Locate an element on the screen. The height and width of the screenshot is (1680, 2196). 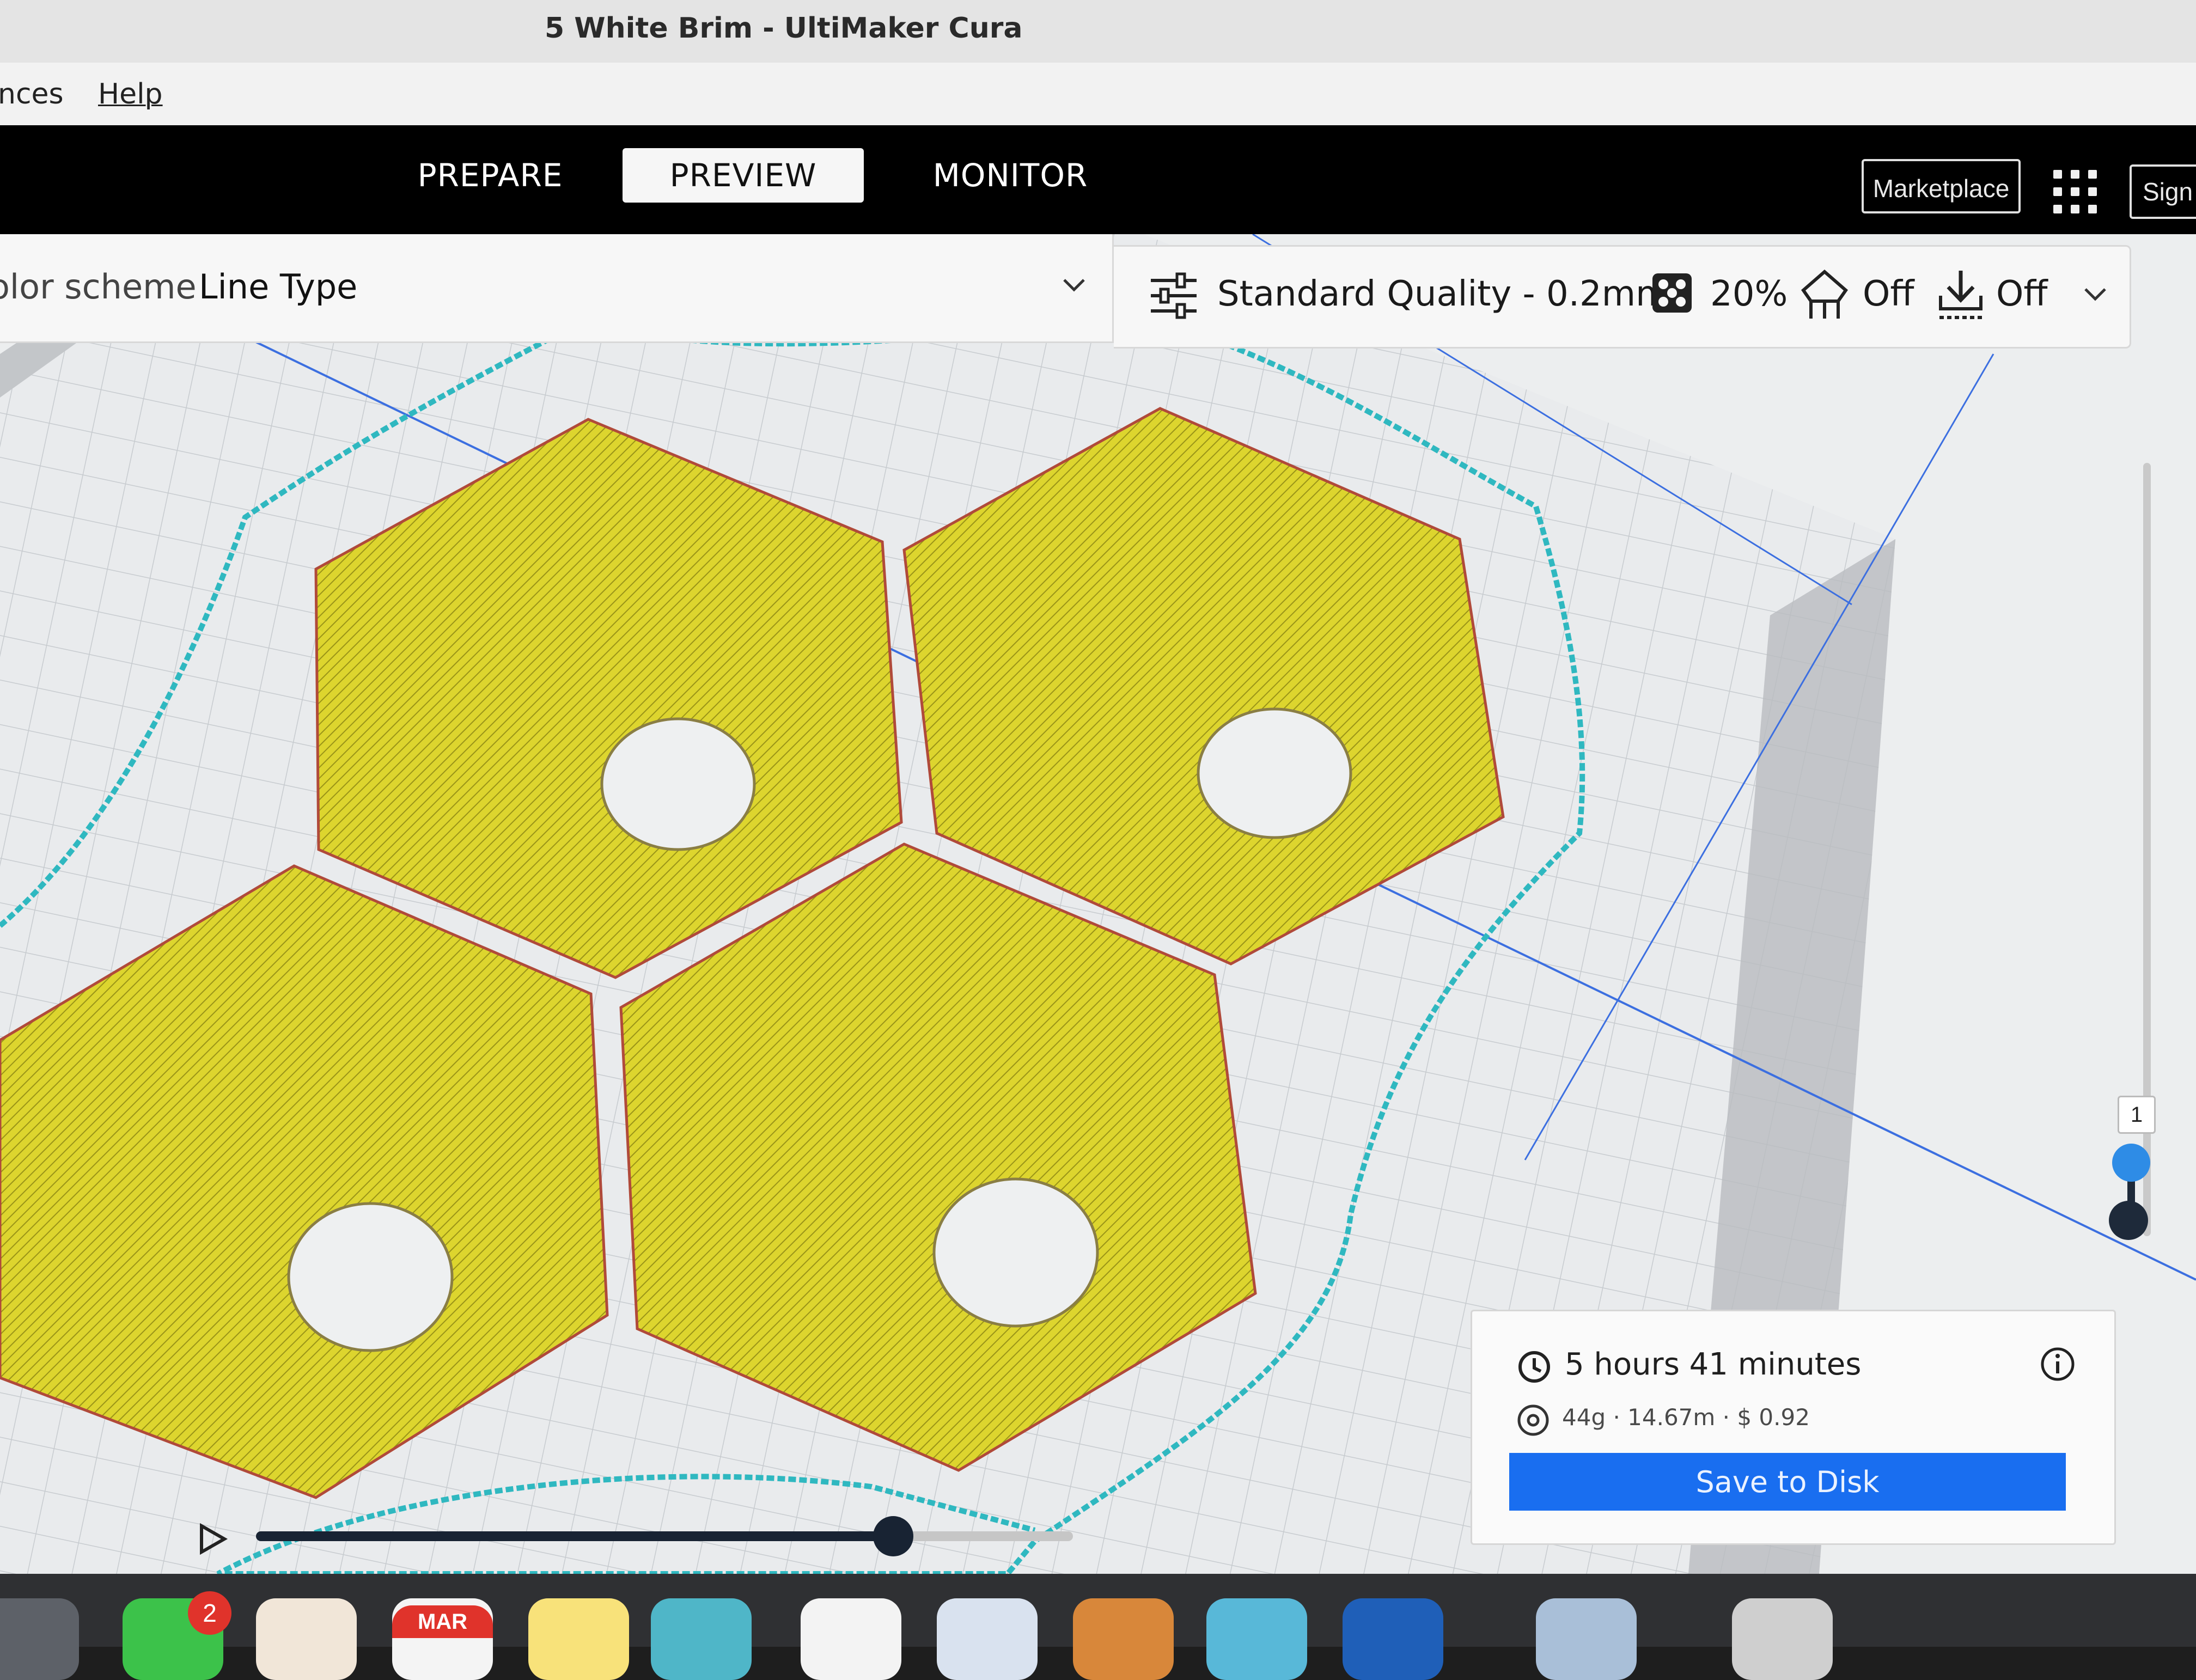
current-layer-label: 1 is located at coordinates (2137, 1115).